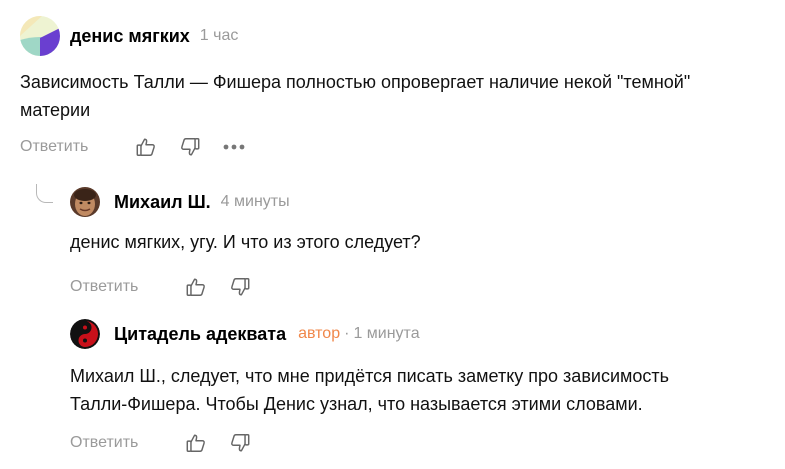  What do you see at coordinates (400, 36) in the screenshot?
I see `comment-header: денис мягких 1 час` at bounding box center [400, 36].